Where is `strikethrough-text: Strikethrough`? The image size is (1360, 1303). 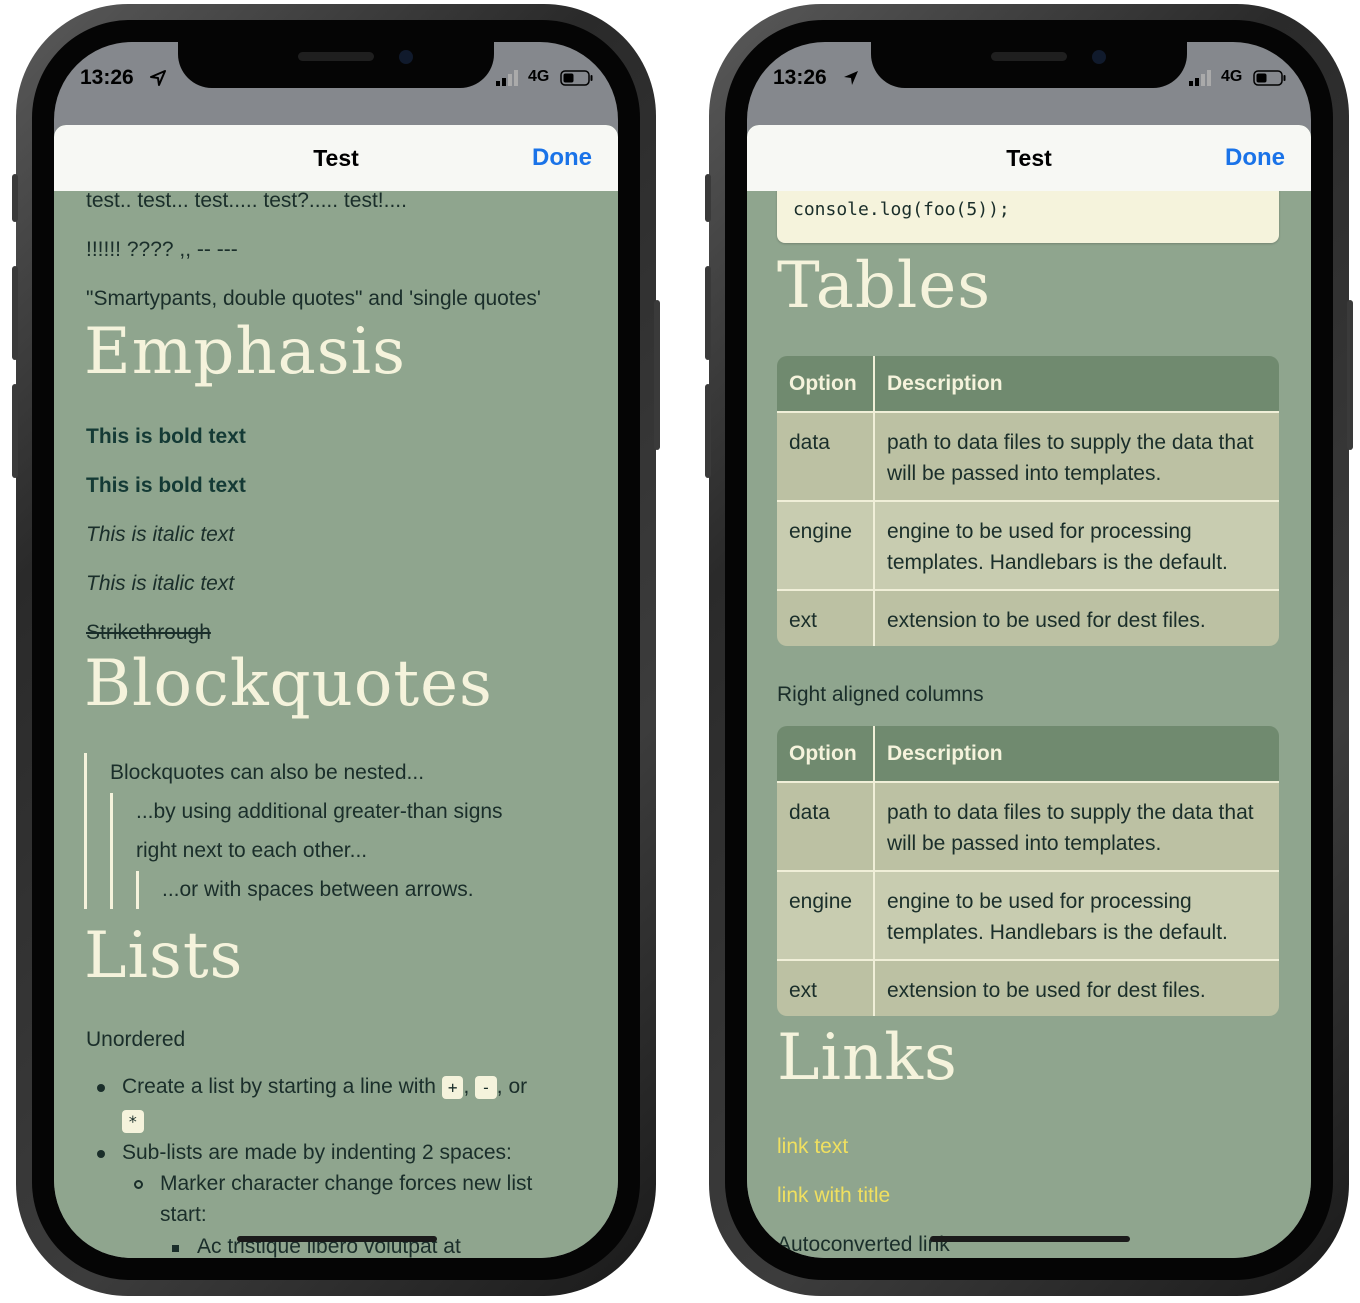
strikethrough-text: Strikethrough is located at coordinates (148, 632).